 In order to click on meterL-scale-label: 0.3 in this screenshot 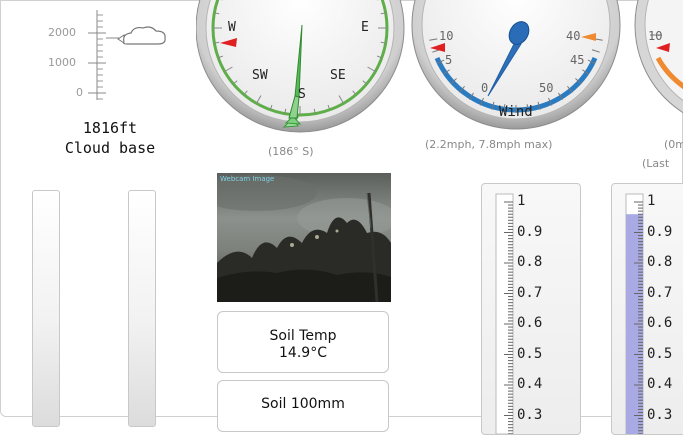, I will do `click(530, 414)`.